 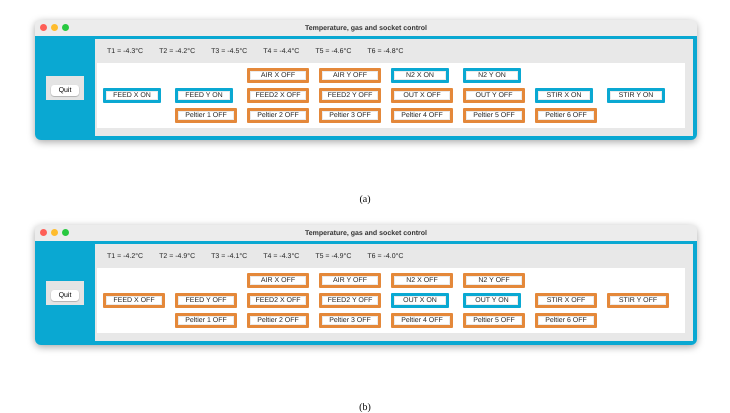 I want to click on figure-caption: (b), so click(x=365, y=407).